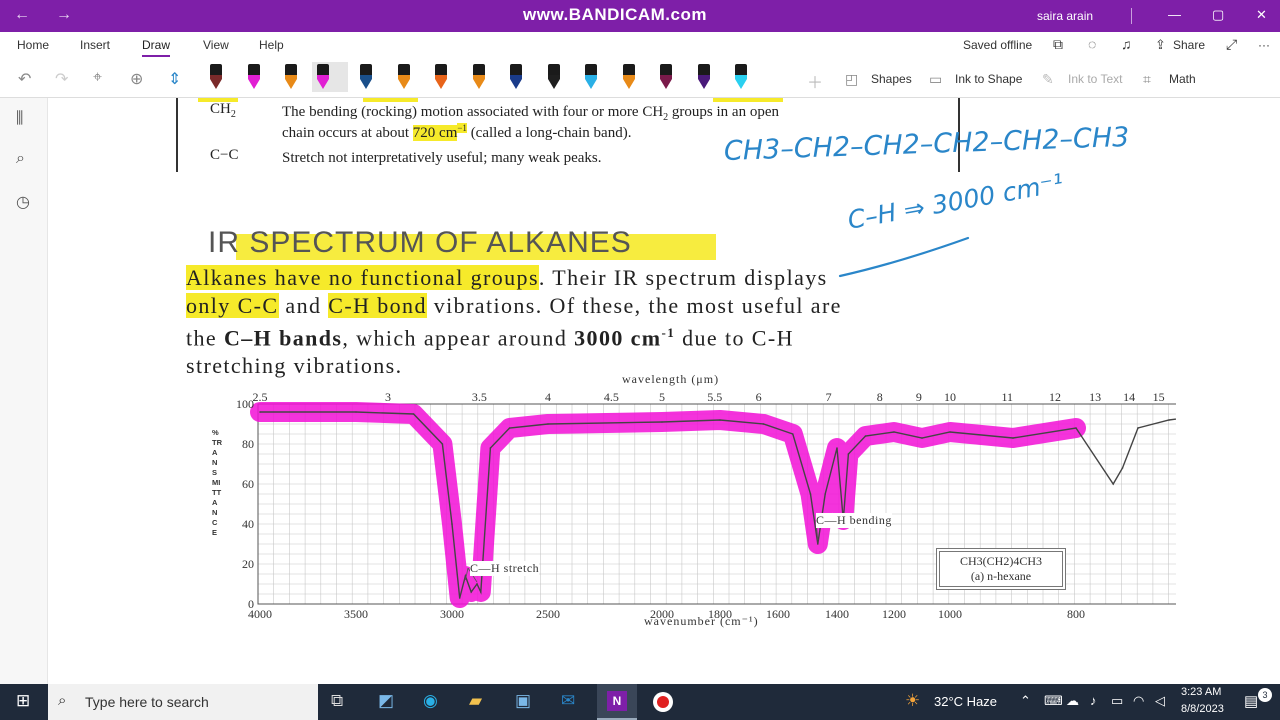  Describe the element at coordinates (430, 701) in the screenshot. I see `edge-icon: ◉` at that location.